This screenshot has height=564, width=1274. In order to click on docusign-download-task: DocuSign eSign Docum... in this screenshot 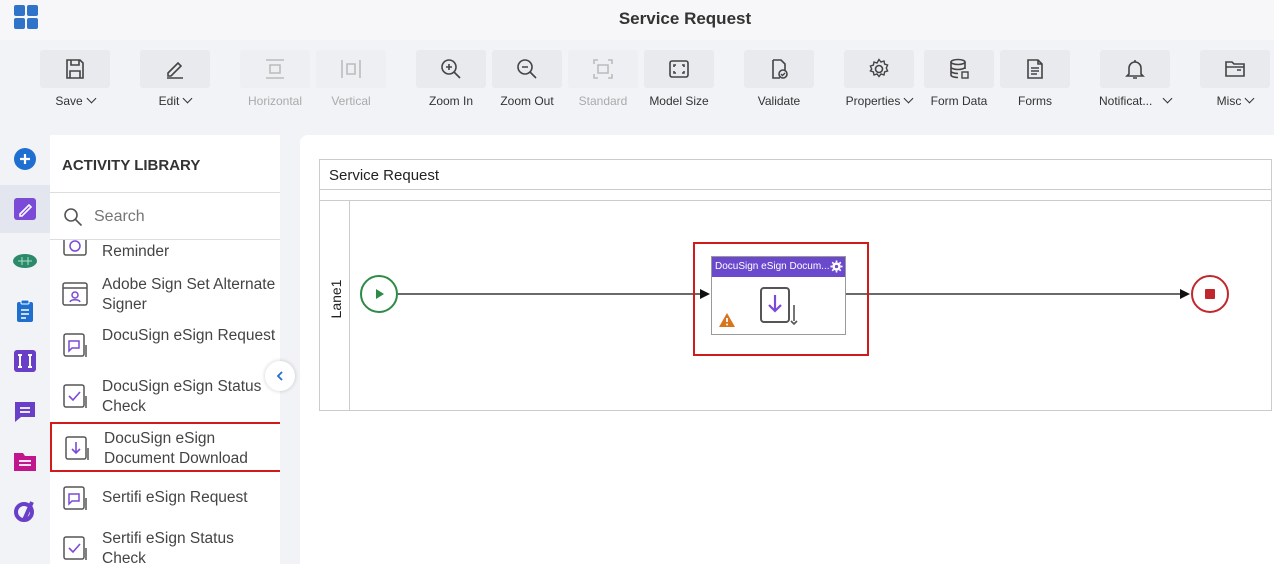, I will do `click(778, 295)`.